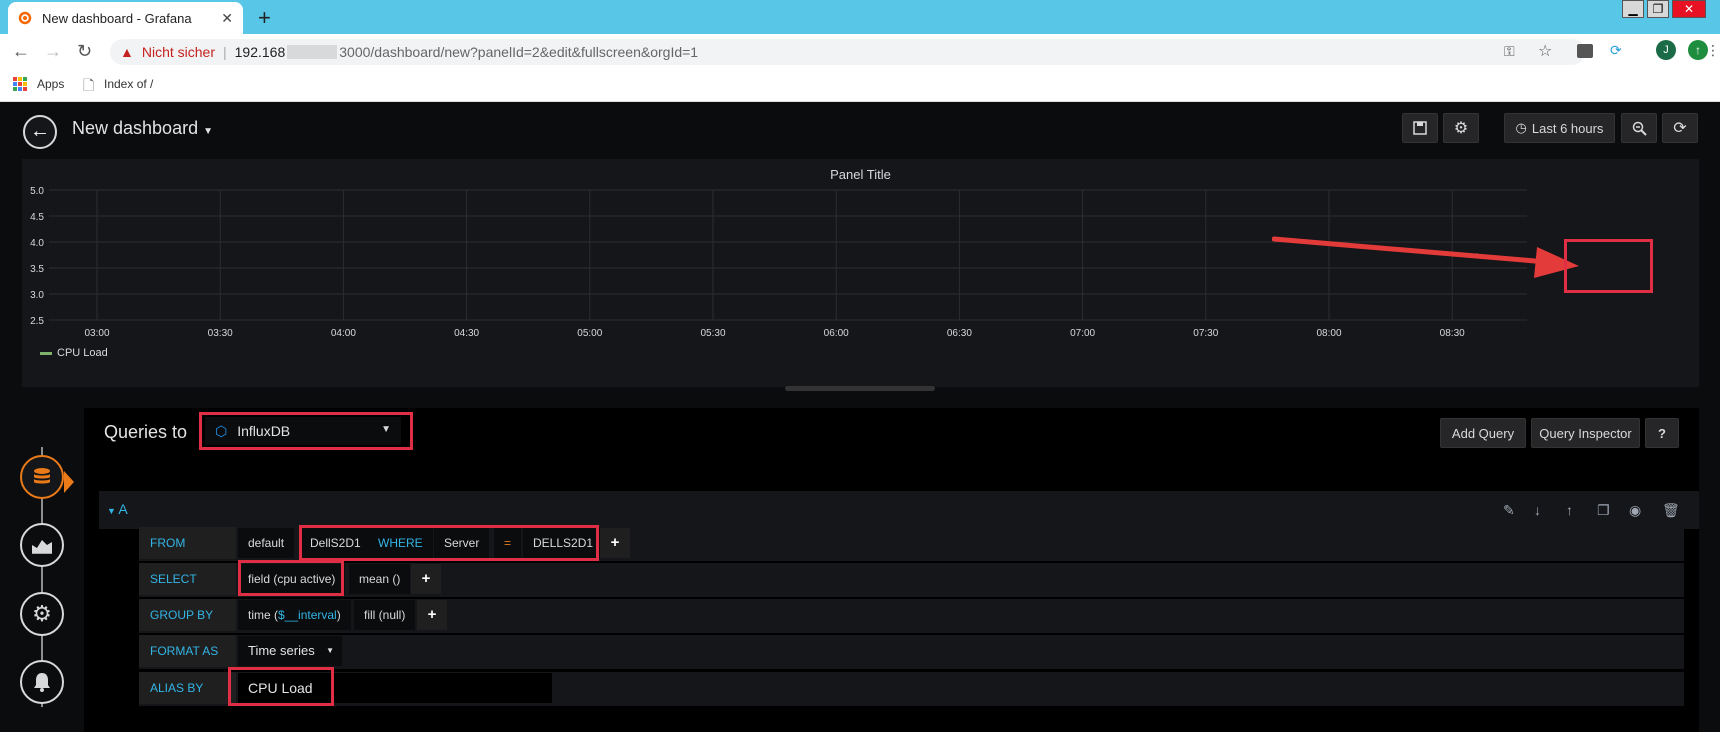 This screenshot has height=732, width=1720. I want to click on legend-series-swatch, so click(46, 353).